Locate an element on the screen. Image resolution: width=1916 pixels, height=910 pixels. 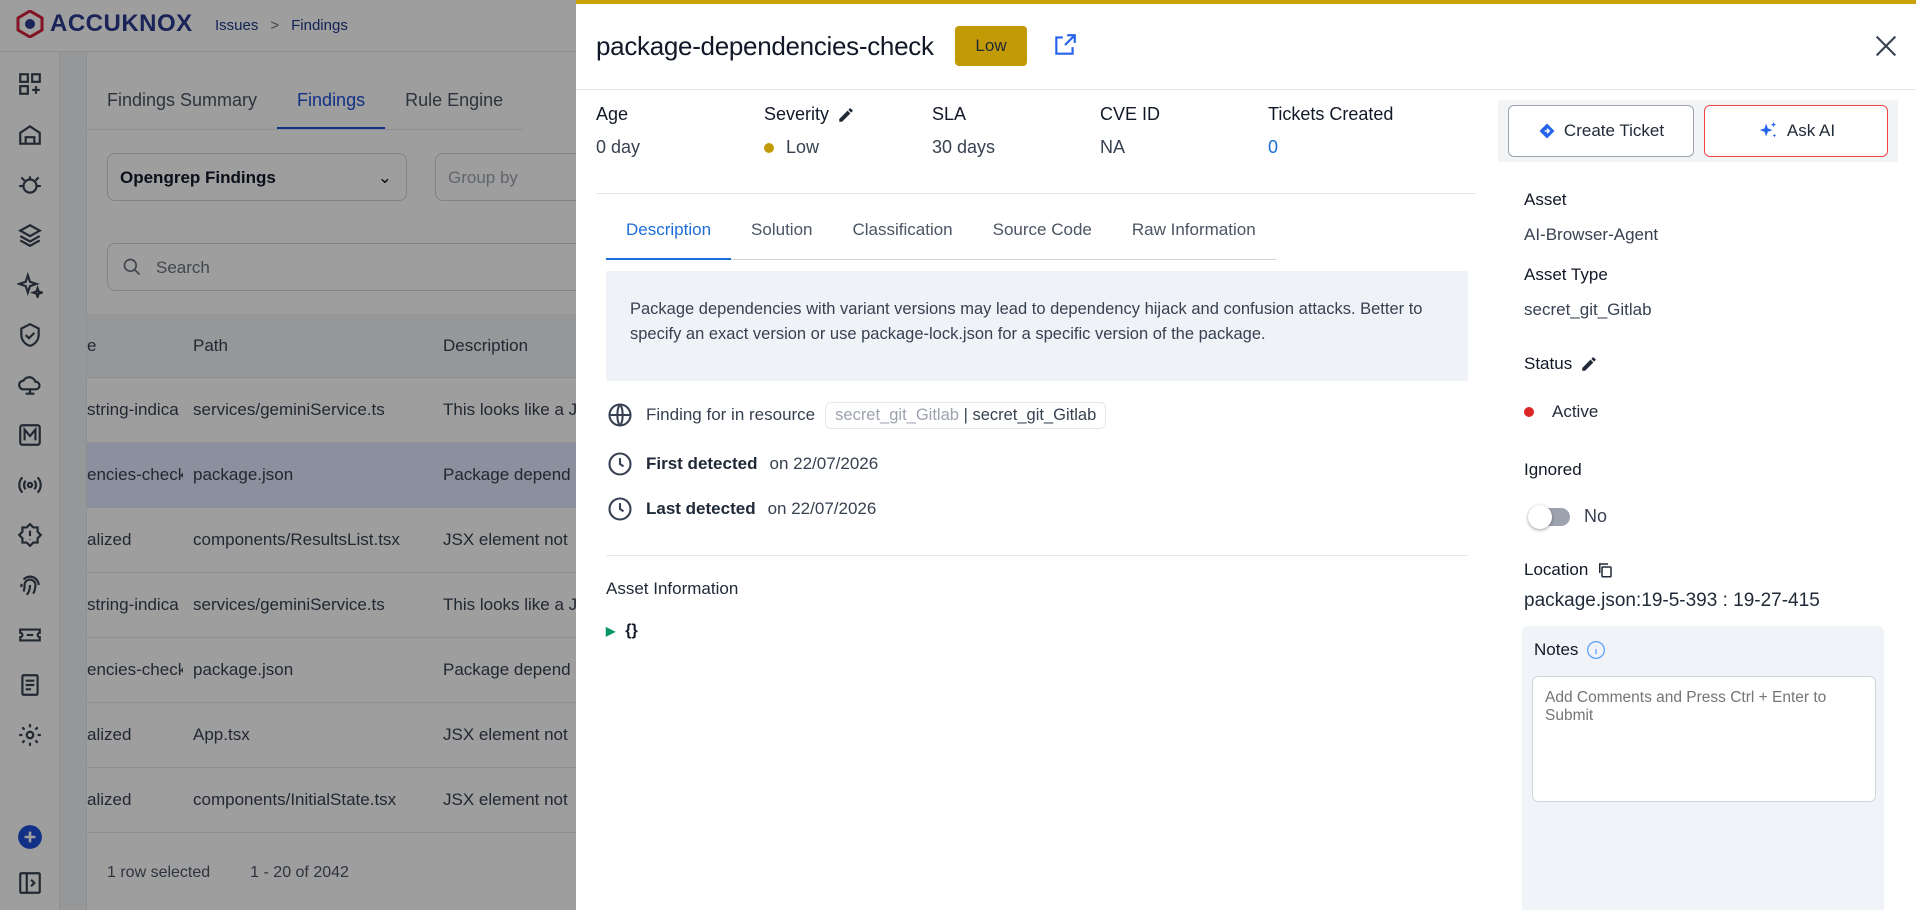
last-detected-line: Last detected on 22/07/2026 is located at coordinates (741, 509).